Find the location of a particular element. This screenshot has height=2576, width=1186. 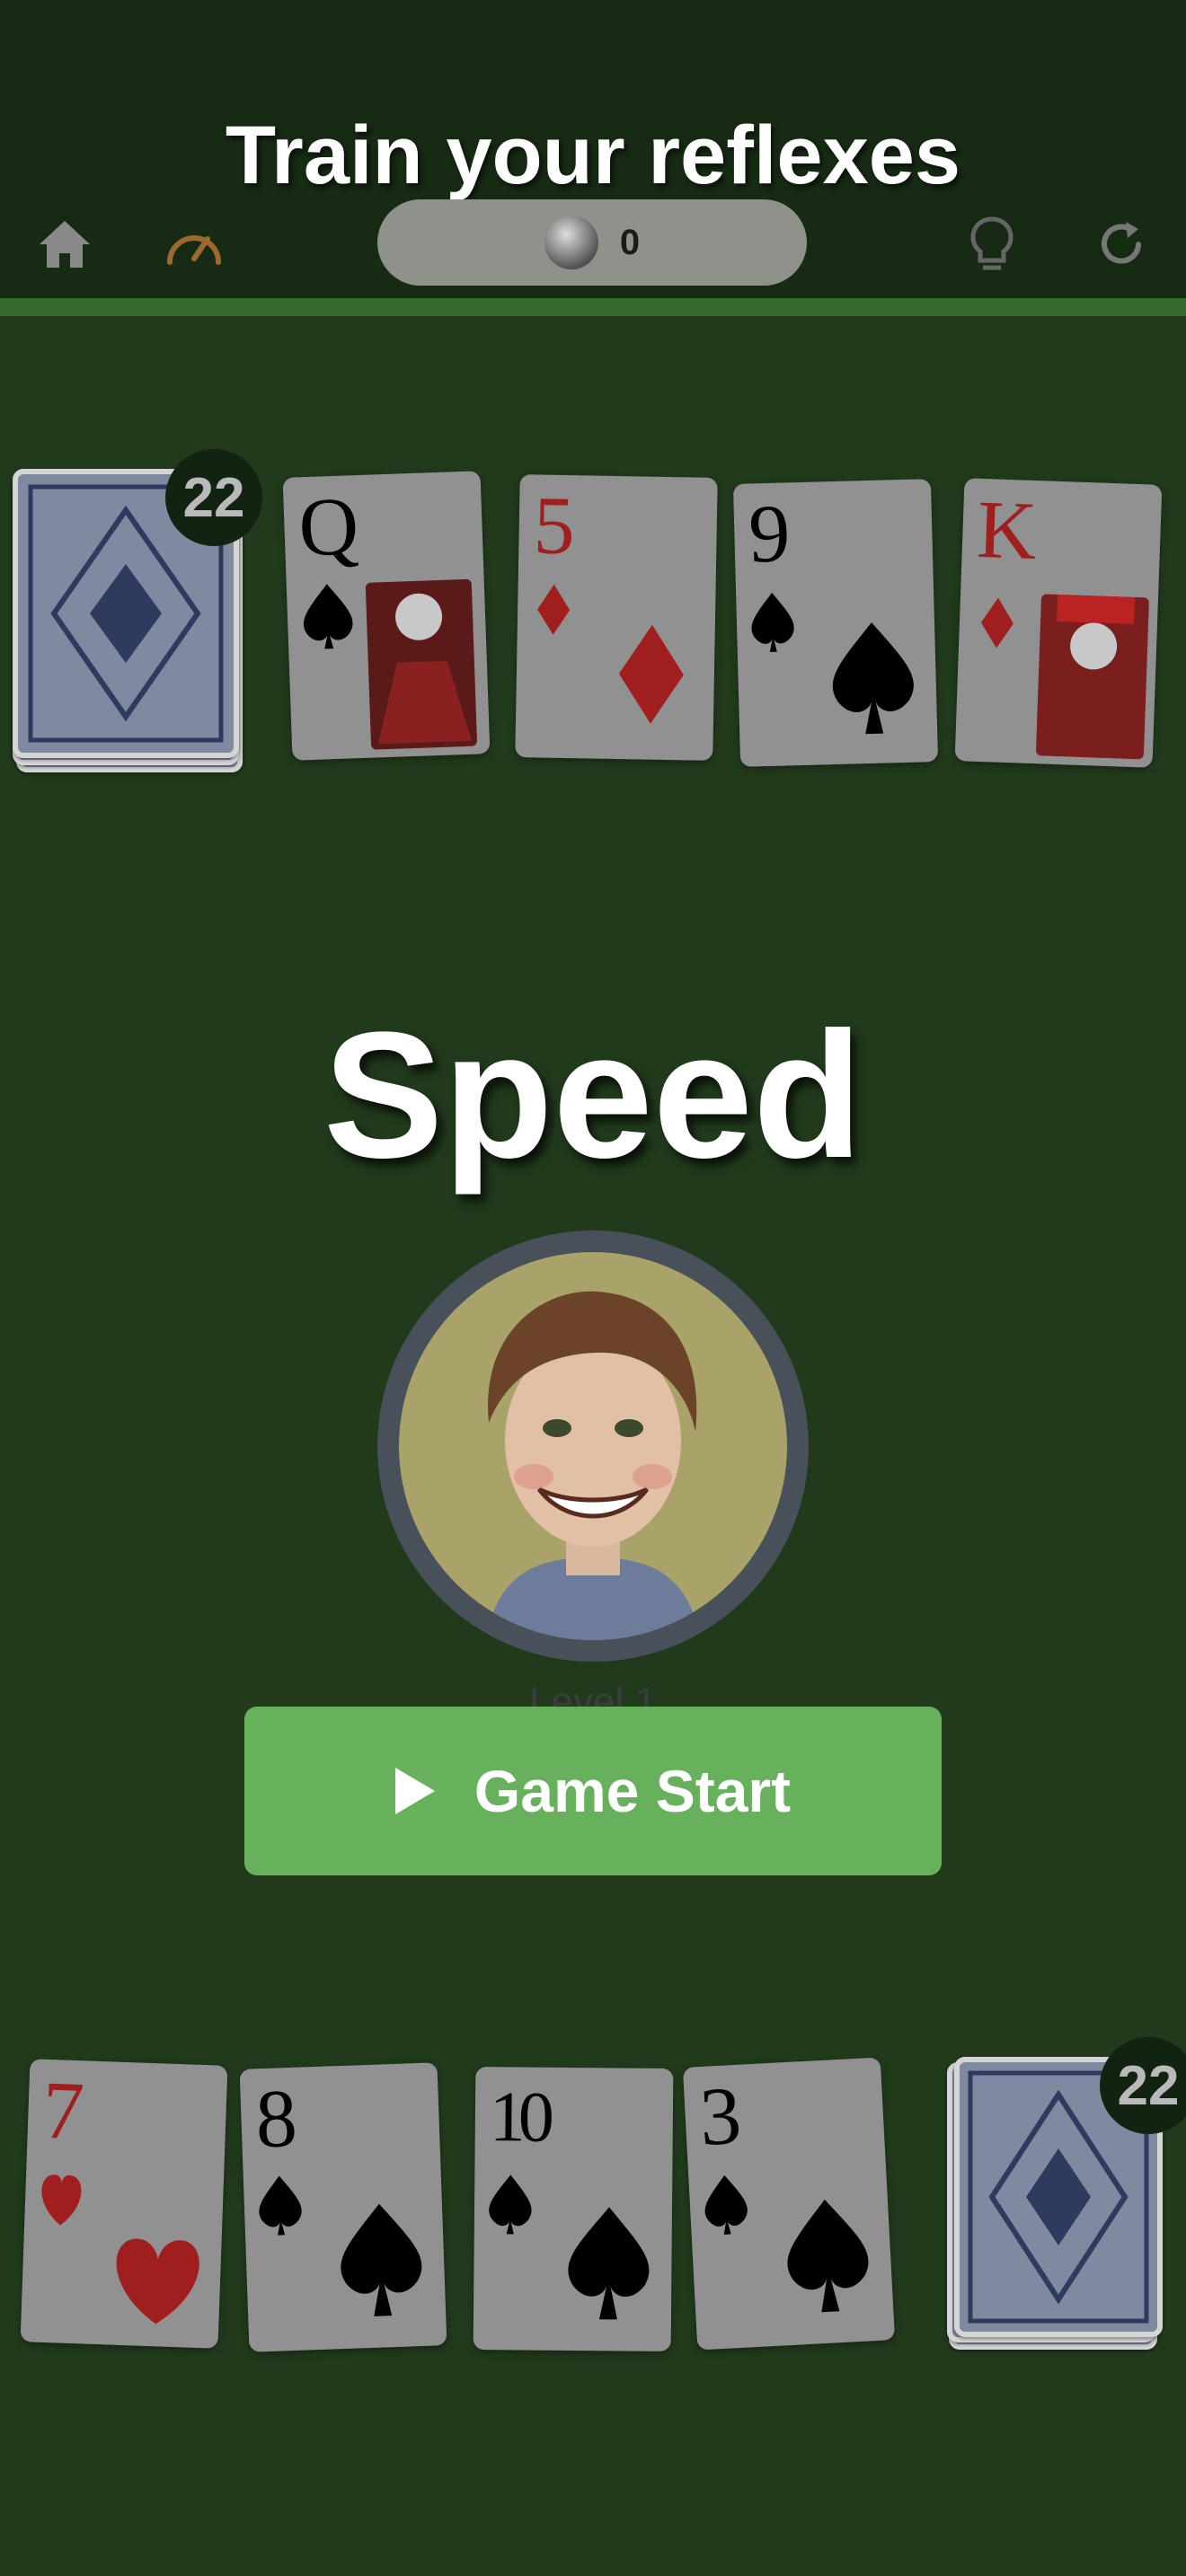

speed-mode-button is located at coordinates (194, 244).